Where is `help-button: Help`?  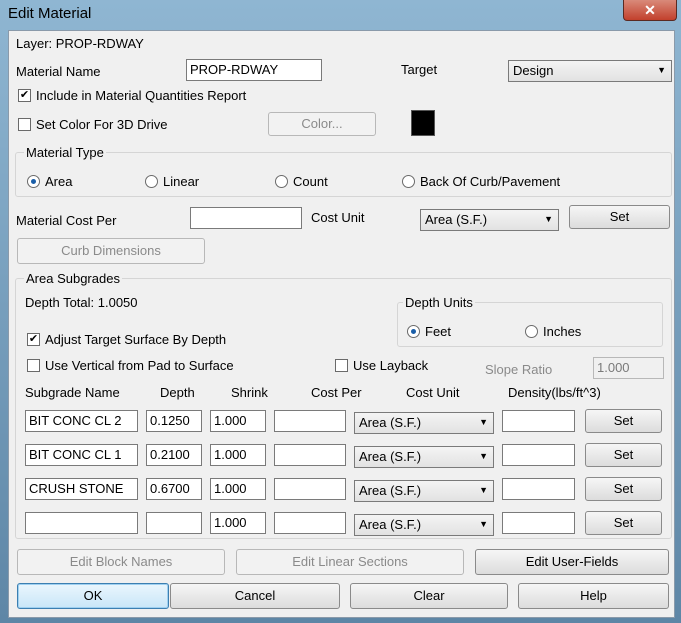
help-button: Help is located at coordinates (593, 596).